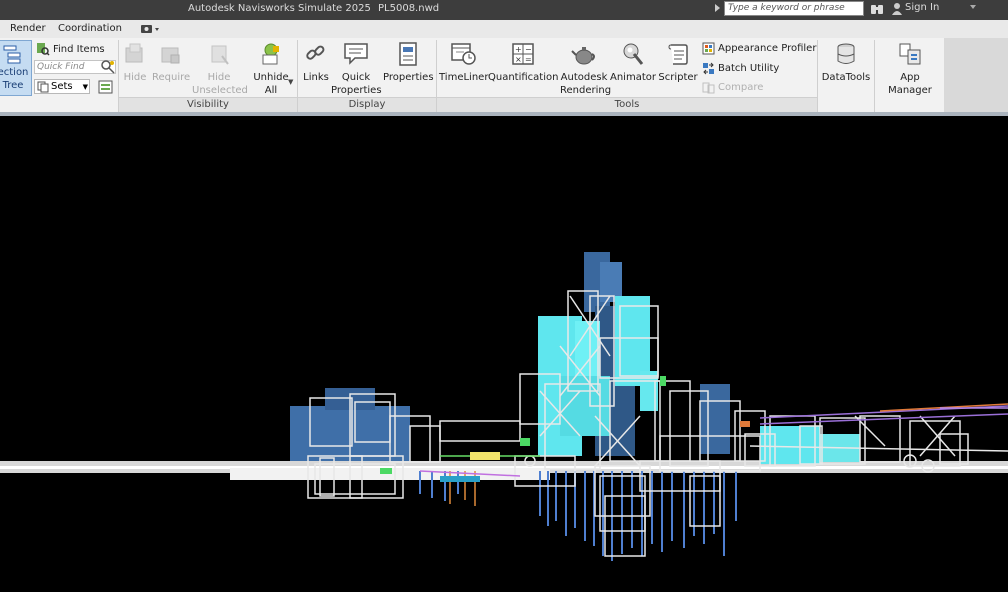 The height and width of the screenshot is (592, 1008). What do you see at coordinates (846, 53) in the screenshot?
I see `database-icon` at bounding box center [846, 53].